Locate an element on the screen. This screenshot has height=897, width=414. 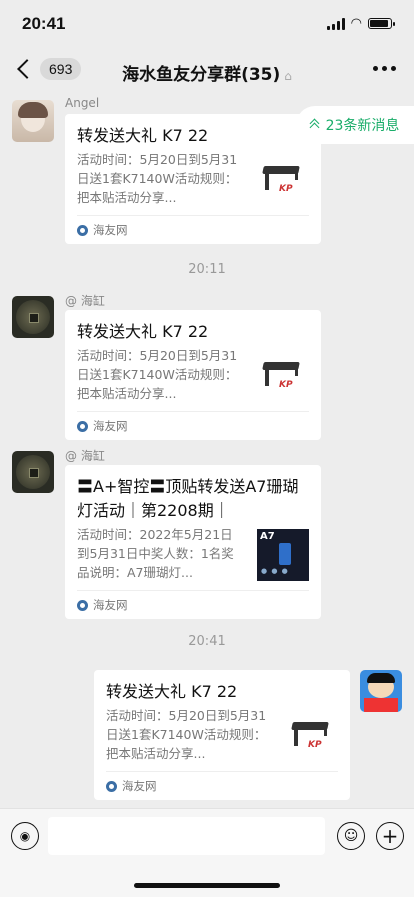
new-messages-button: 23条新消息 is located at coordinates (355, 125).